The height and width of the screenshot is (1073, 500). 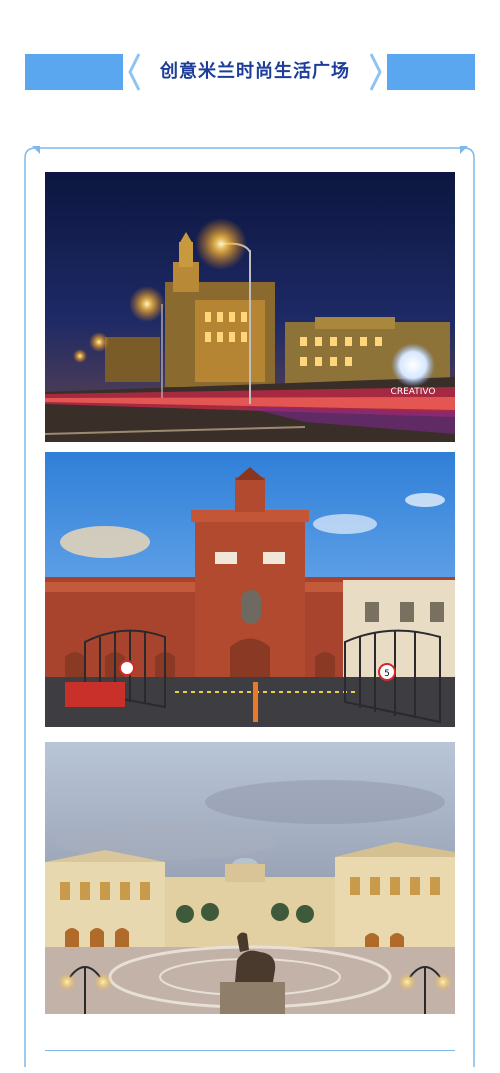 I want to click on section-header-banner: 创意米兰时尚生活广场, so click(x=250, y=72).